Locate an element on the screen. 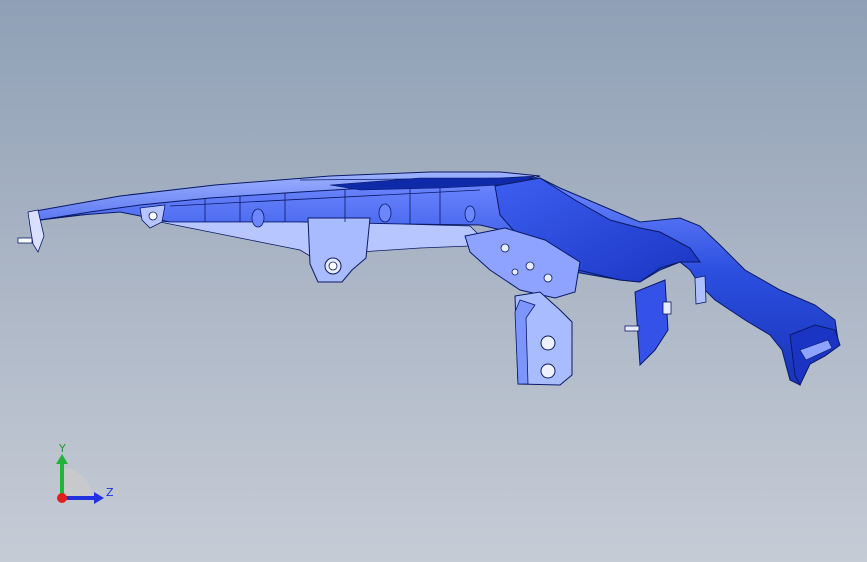  right-bracket-bolt is located at coordinates (667, 308).